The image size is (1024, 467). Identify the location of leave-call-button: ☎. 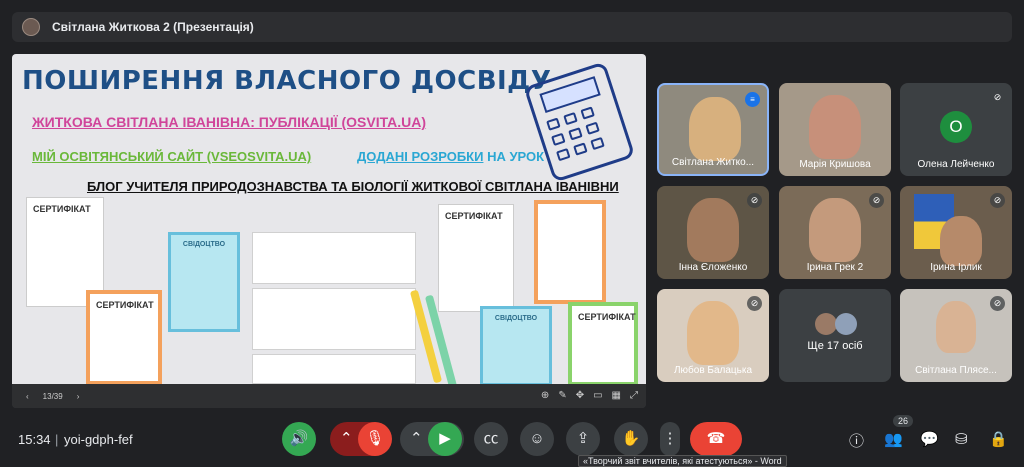
(716, 439).